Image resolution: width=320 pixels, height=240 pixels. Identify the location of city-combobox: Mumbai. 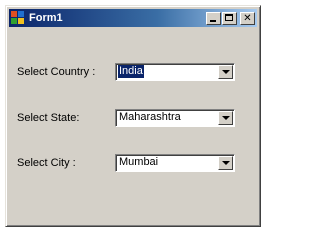
(175, 163).